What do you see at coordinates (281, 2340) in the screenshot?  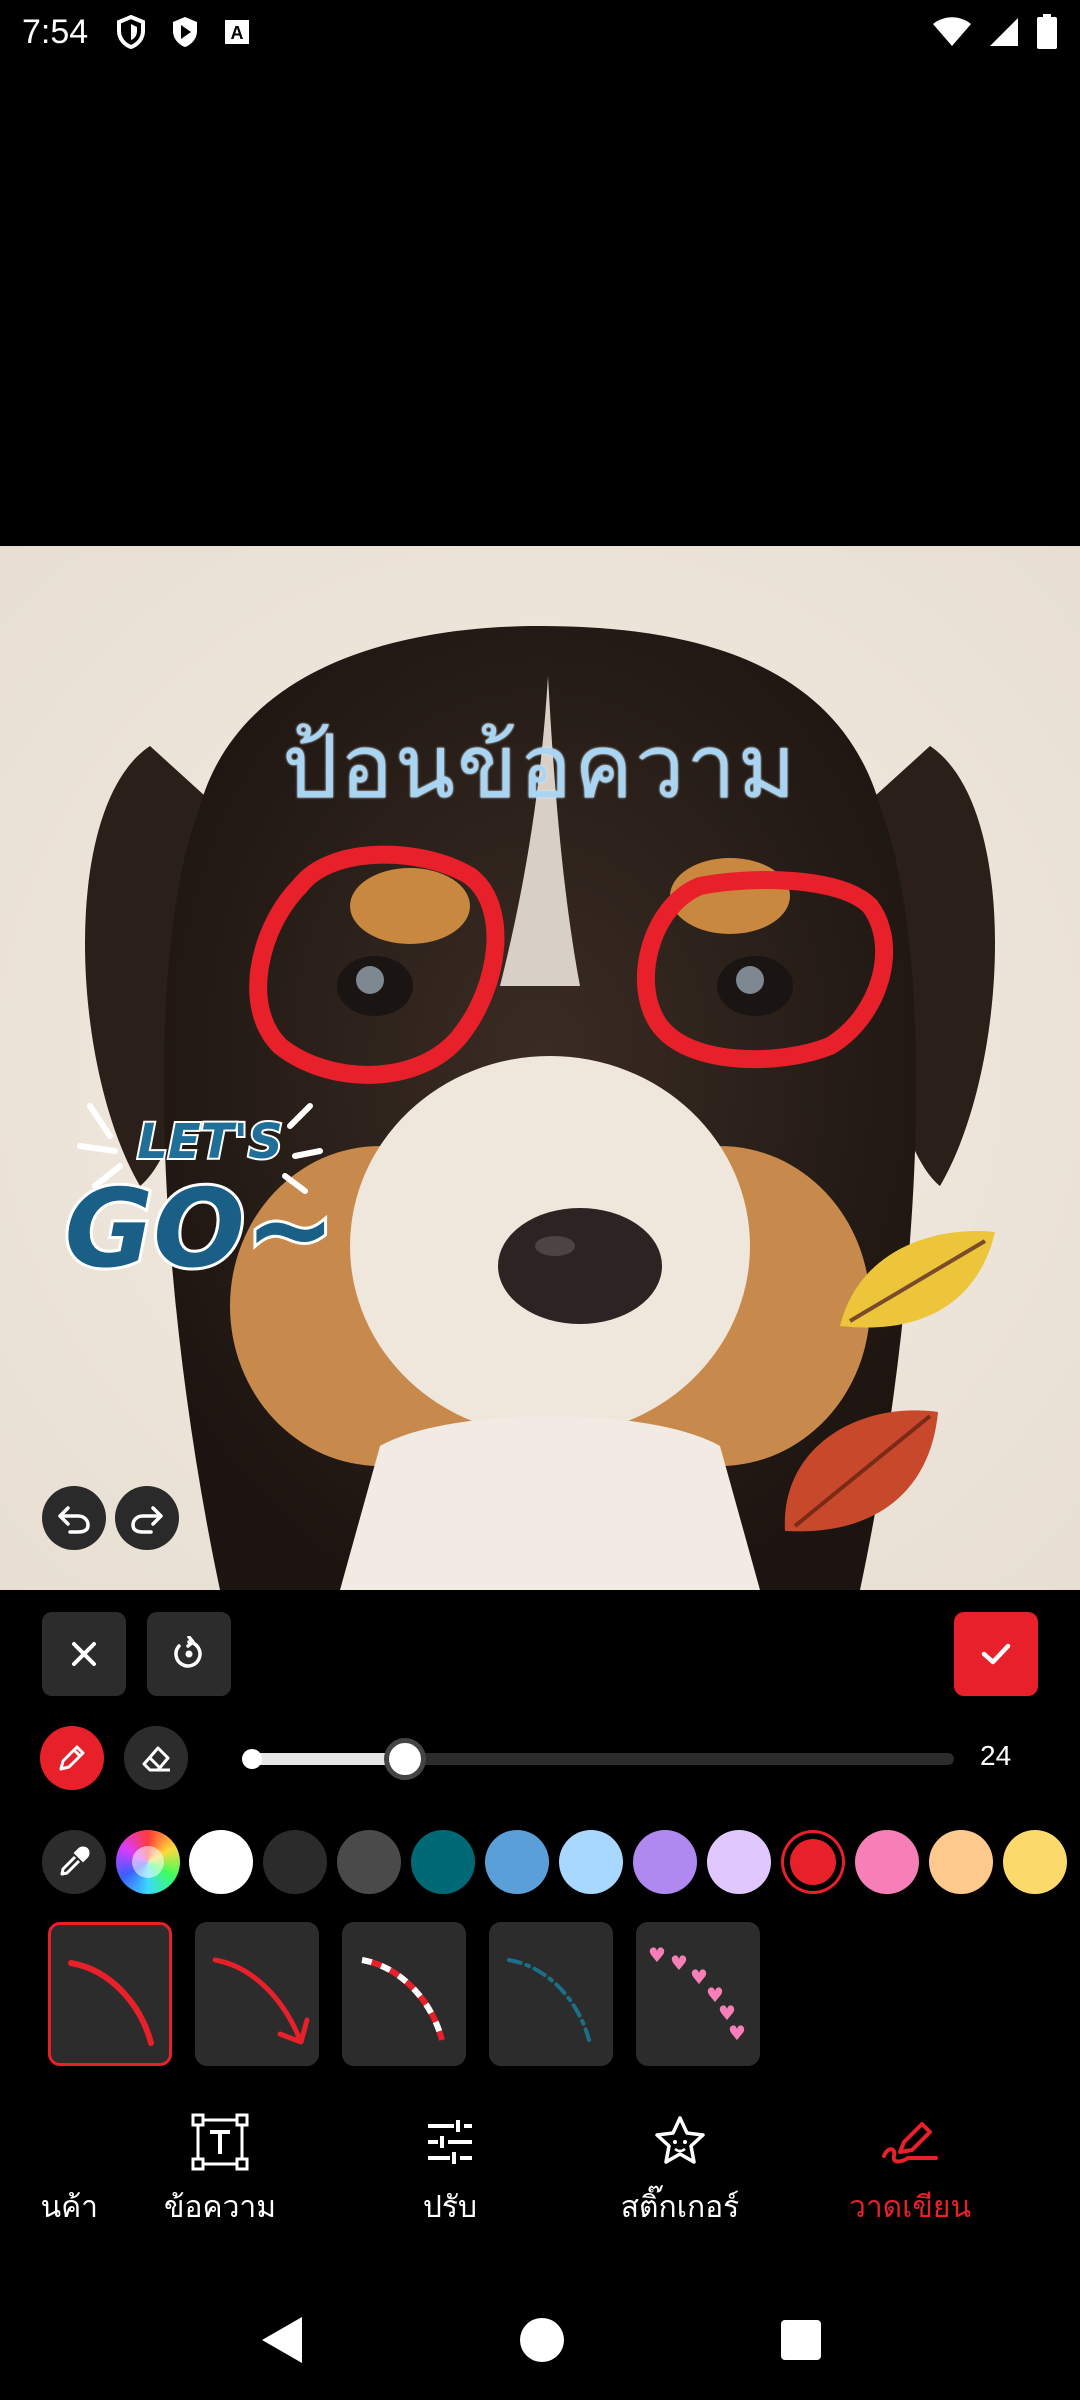 I see `back-icon` at bounding box center [281, 2340].